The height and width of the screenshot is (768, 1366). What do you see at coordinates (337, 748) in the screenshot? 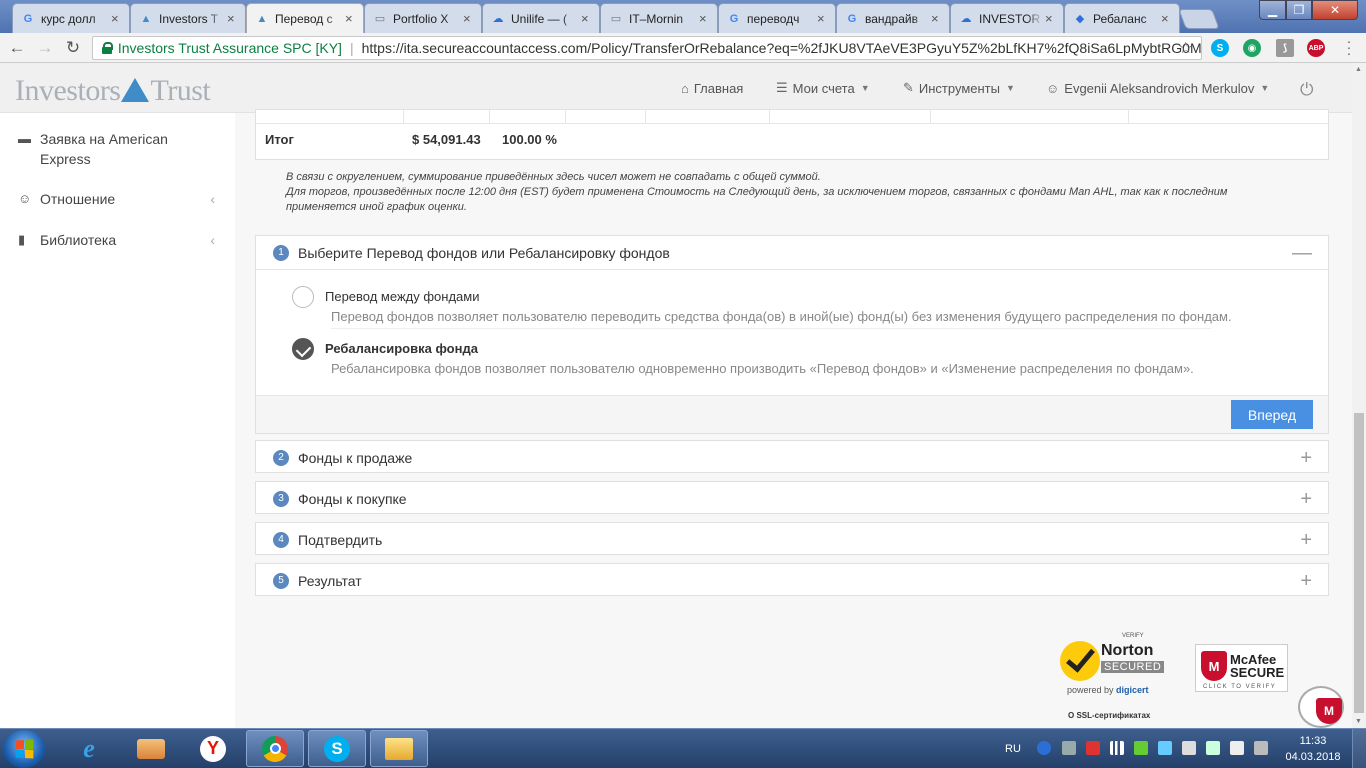
I see `taskbar-skype: S` at bounding box center [337, 748].